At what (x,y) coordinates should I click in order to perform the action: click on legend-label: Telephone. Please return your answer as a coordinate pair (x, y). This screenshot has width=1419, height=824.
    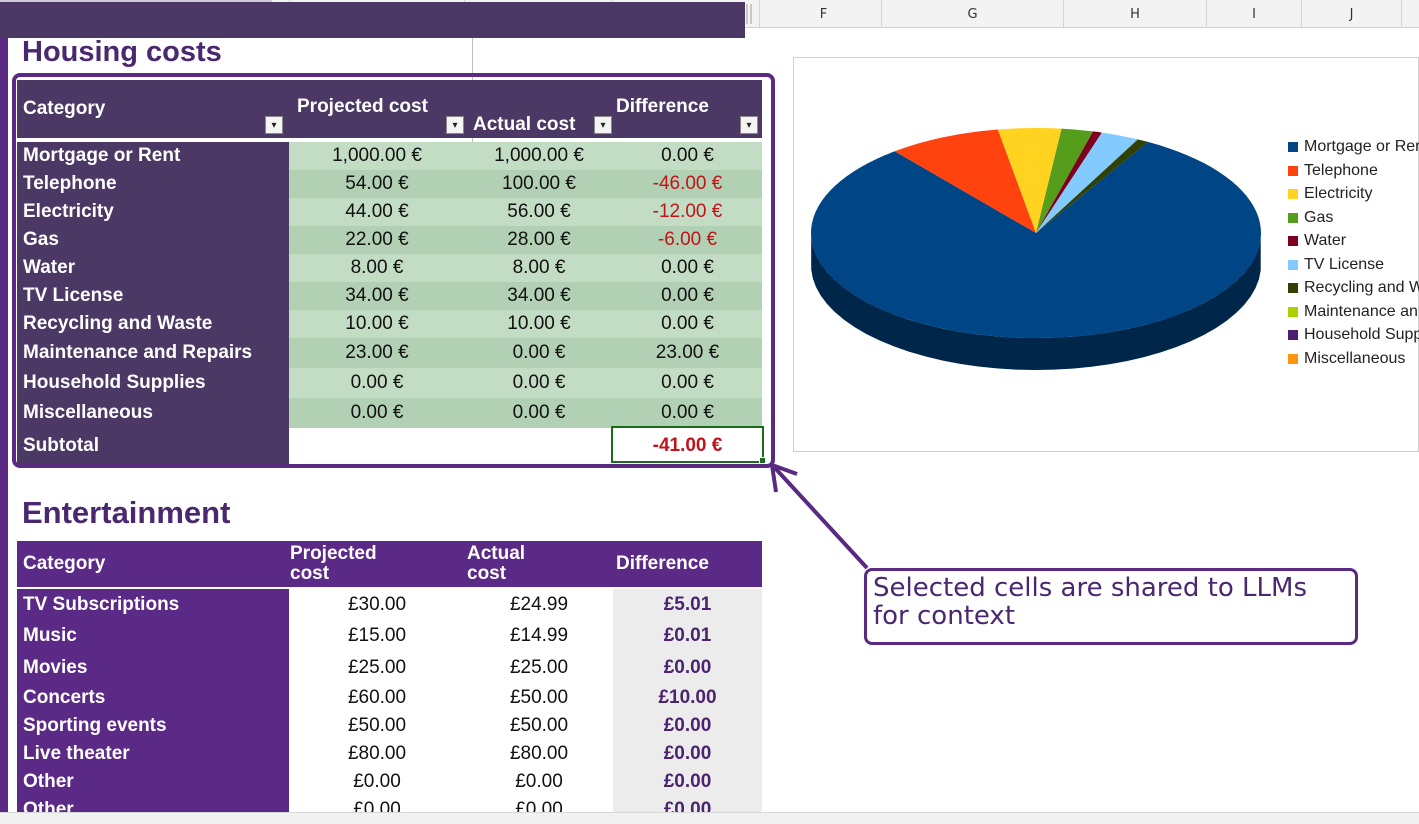
    Looking at the image, I should click on (1341, 170).